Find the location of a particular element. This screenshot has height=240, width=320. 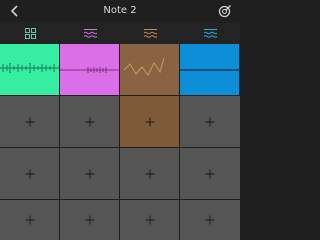

target-menu-button is located at coordinates (225, 11).